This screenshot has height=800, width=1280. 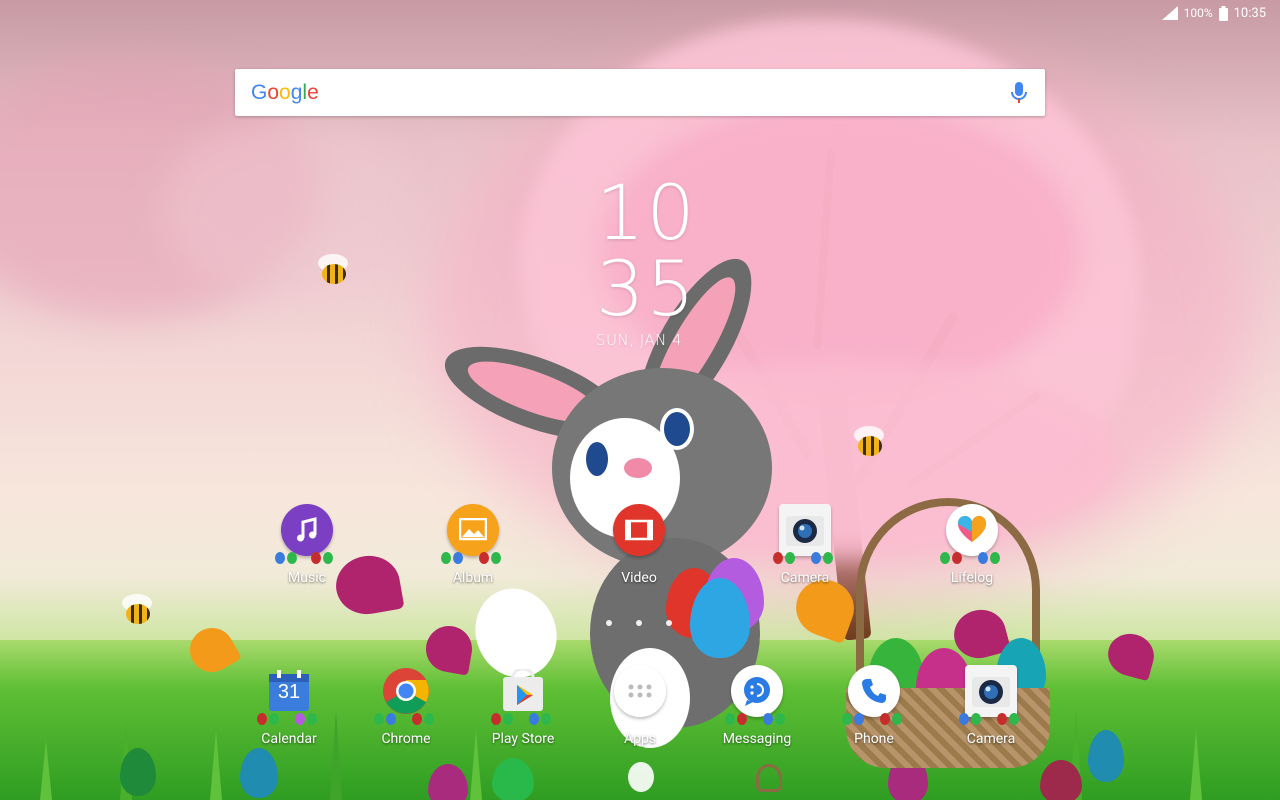 What do you see at coordinates (404, 695) in the screenshot?
I see `chrome-icon` at bounding box center [404, 695].